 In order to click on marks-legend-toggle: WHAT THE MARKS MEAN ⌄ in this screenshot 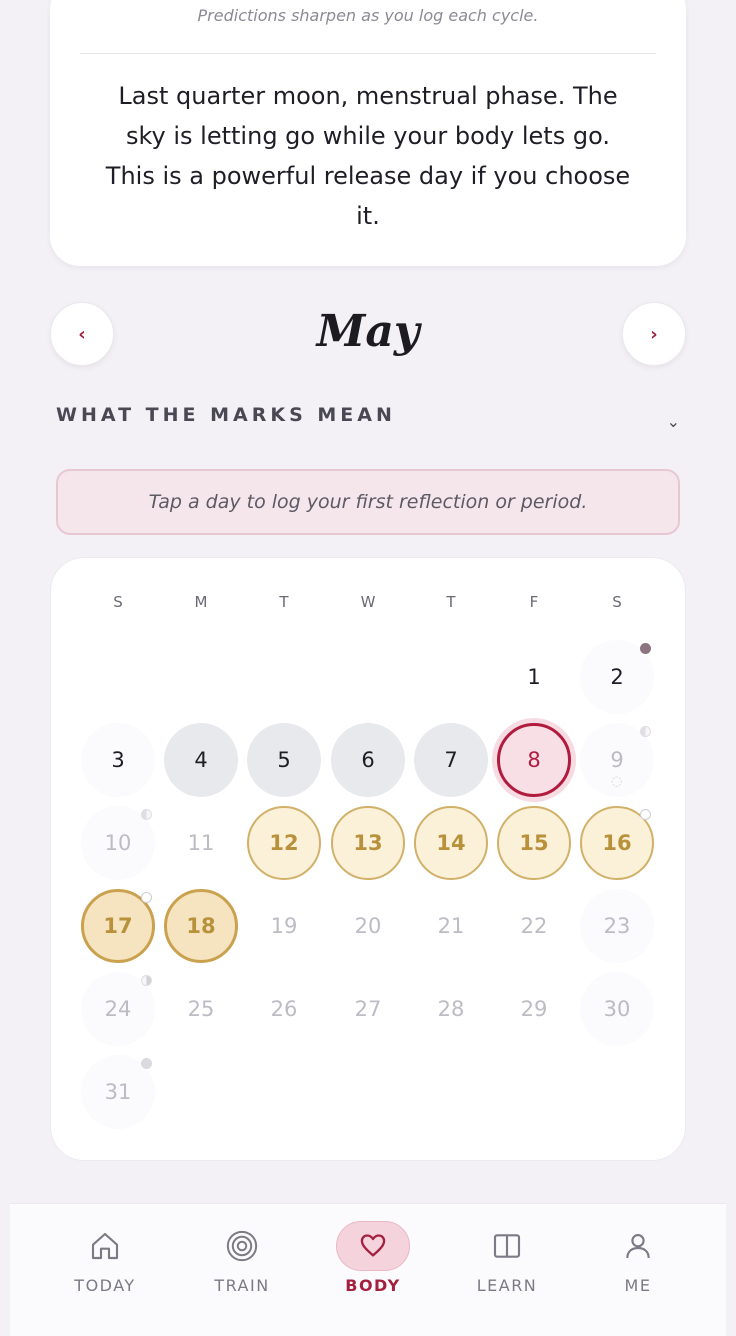, I will do `click(368, 419)`.